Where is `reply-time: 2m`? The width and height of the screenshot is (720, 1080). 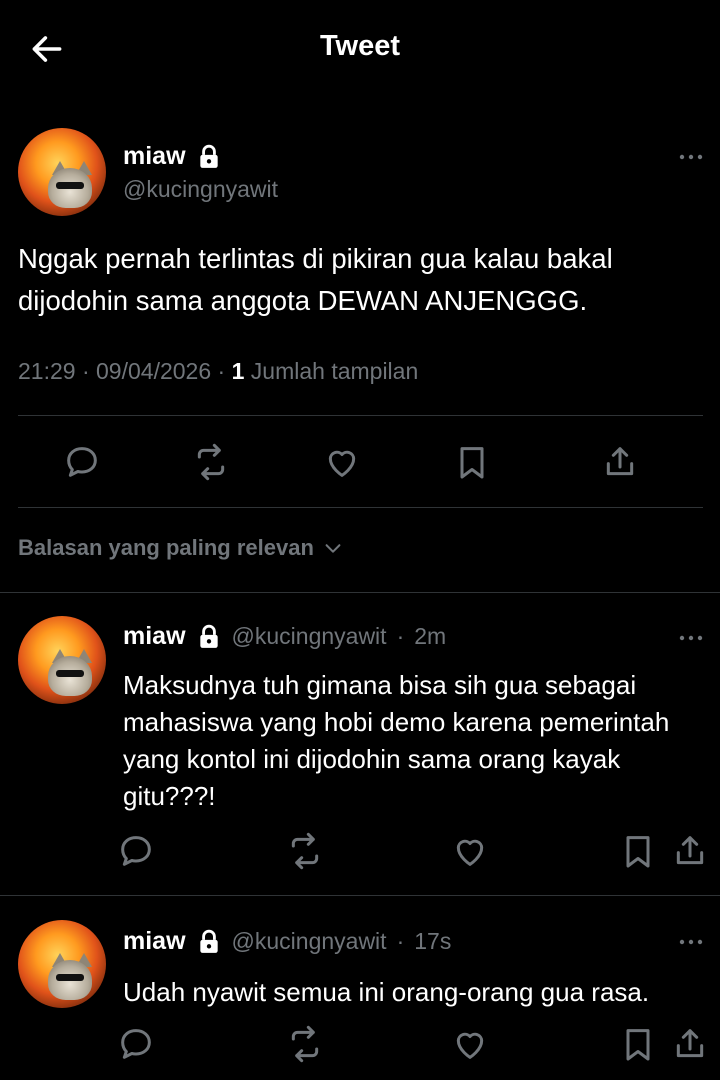
reply-time: 2m is located at coordinates (430, 636).